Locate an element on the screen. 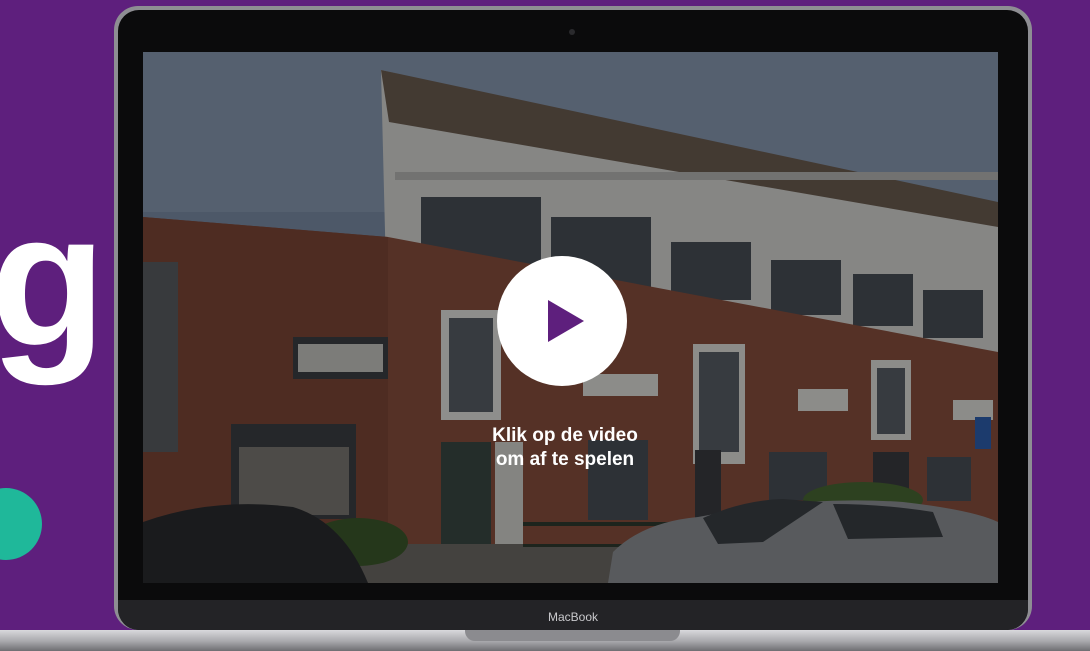 Image resolution: width=1090 pixels, height=651 pixels. video-caption-line-2: om af te spelen is located at coordinates (565, 459).